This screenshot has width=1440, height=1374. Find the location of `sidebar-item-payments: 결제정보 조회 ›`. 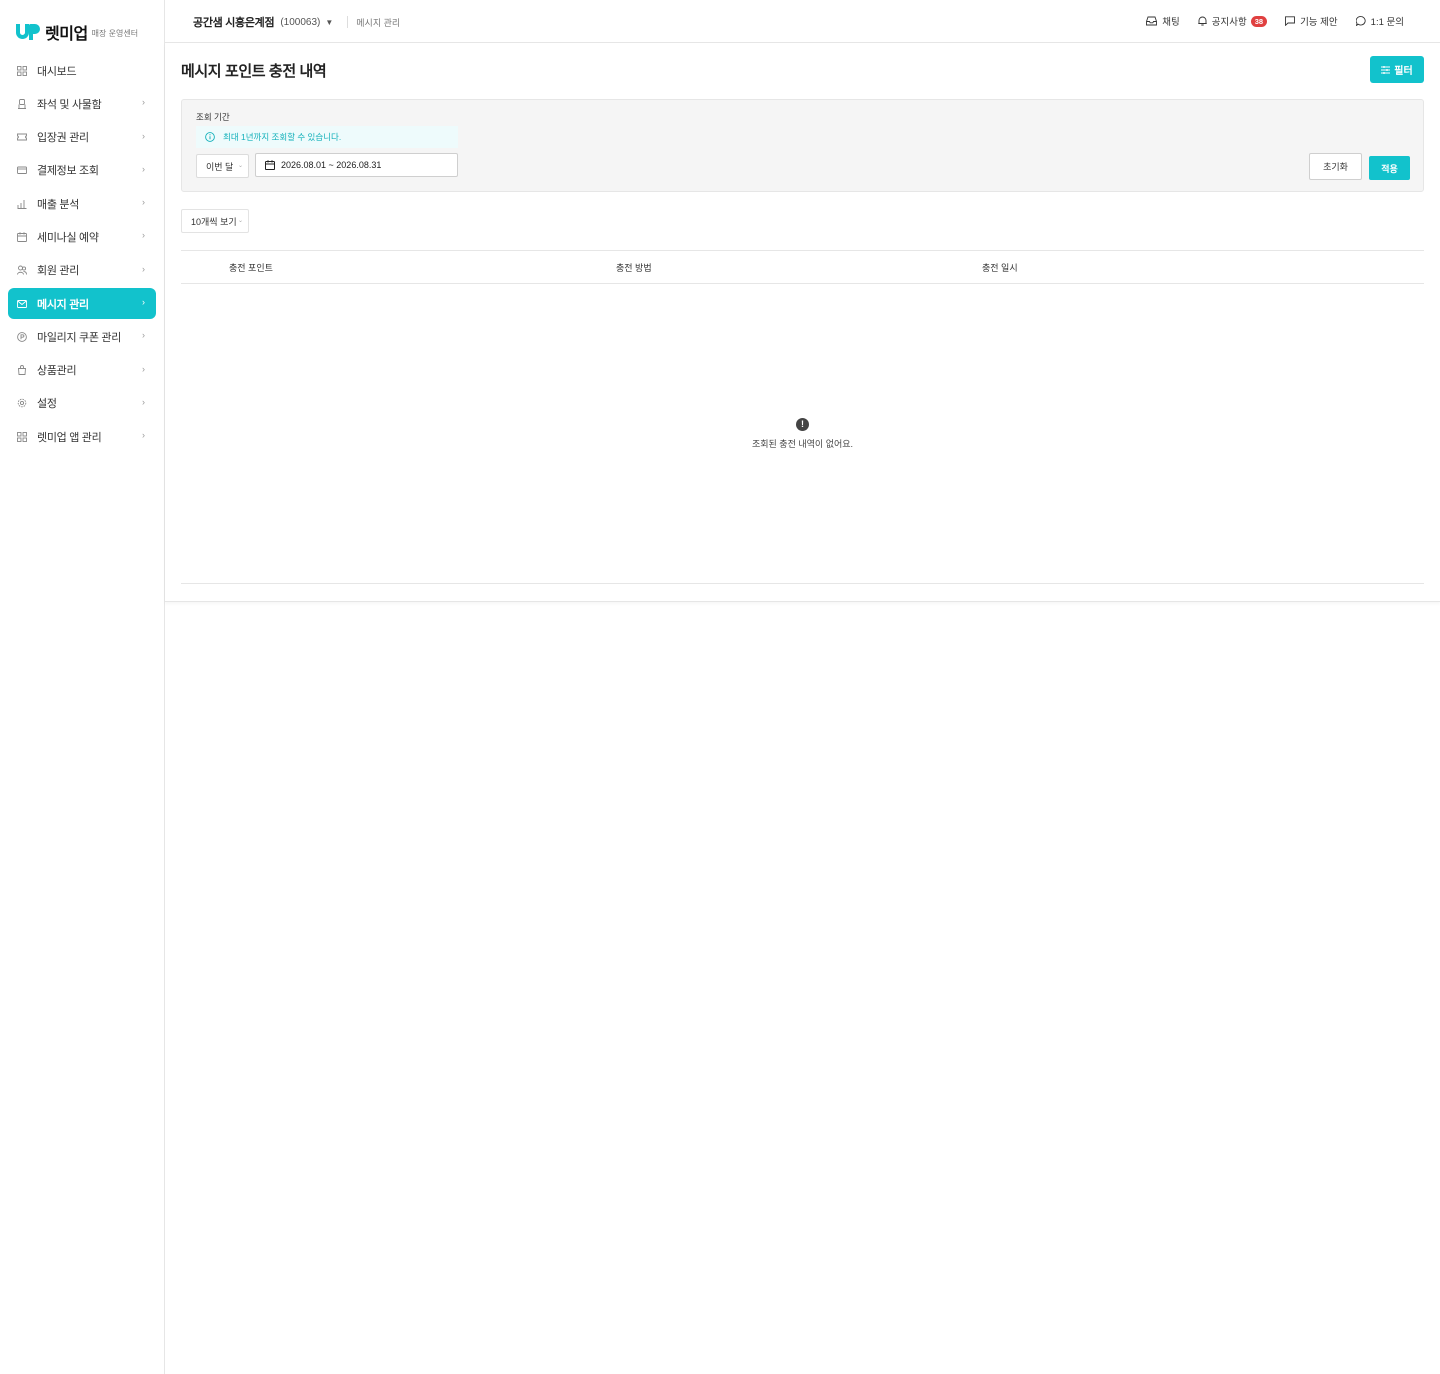

sidebar-item-payments: 결제정보 조회 › is located at coordinates (82, 170).